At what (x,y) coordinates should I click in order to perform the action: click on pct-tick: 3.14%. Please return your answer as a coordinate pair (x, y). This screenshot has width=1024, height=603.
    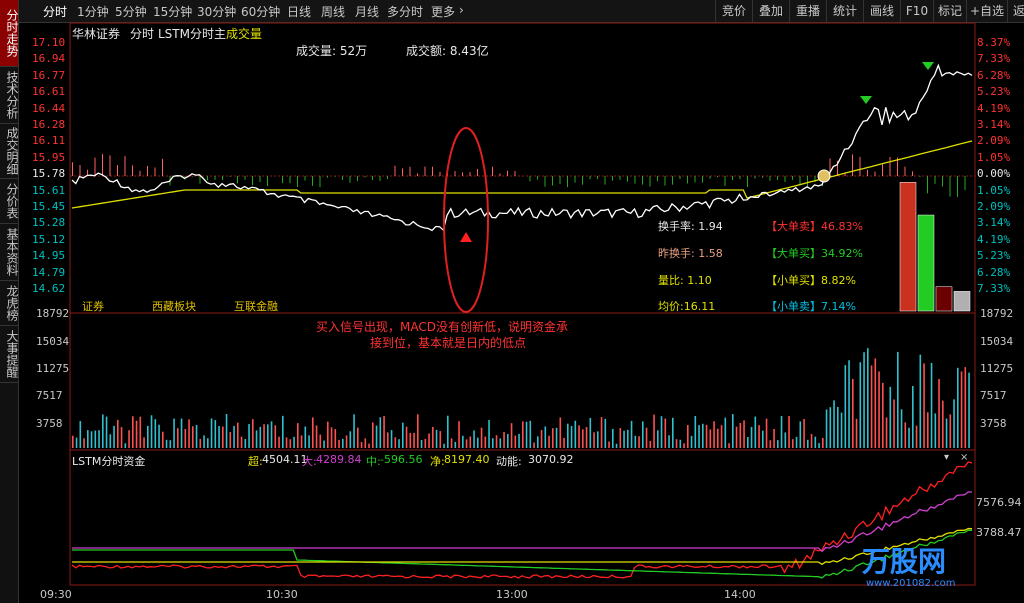
    Looking at the image, I should click on (994, 223).